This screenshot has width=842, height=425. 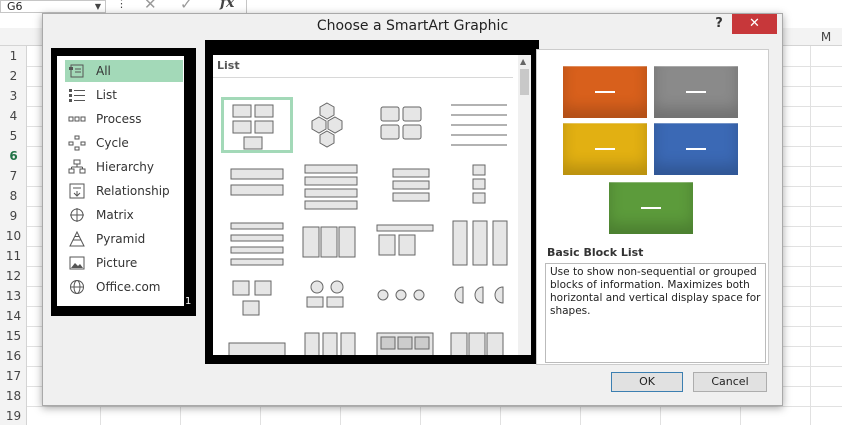 What do you see at coordinates (475, 6) in the screenshot?
I see `formula-bar: ⋮ ✕ ✓ fx` at bounding box center [475, 6].